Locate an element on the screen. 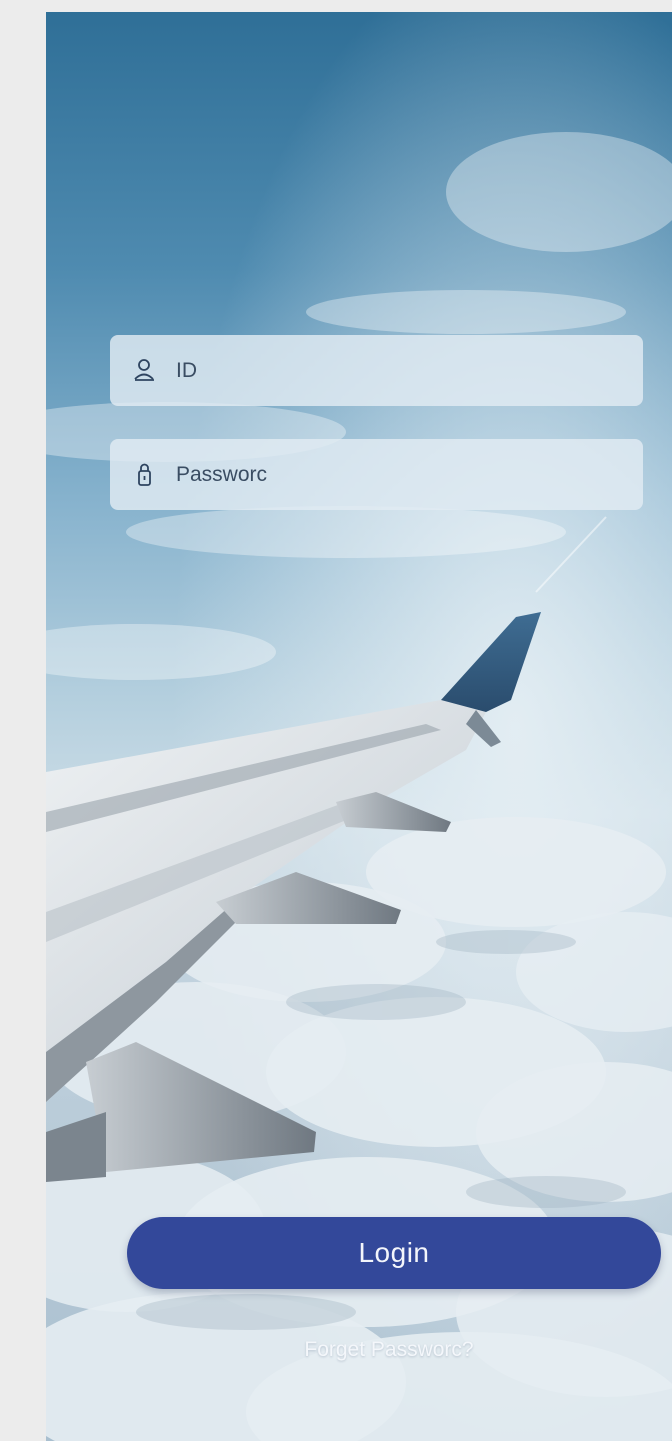 Image resolution: width=672 pixels, height=1441 pixels. id-field is located at coordinates (376, 370).